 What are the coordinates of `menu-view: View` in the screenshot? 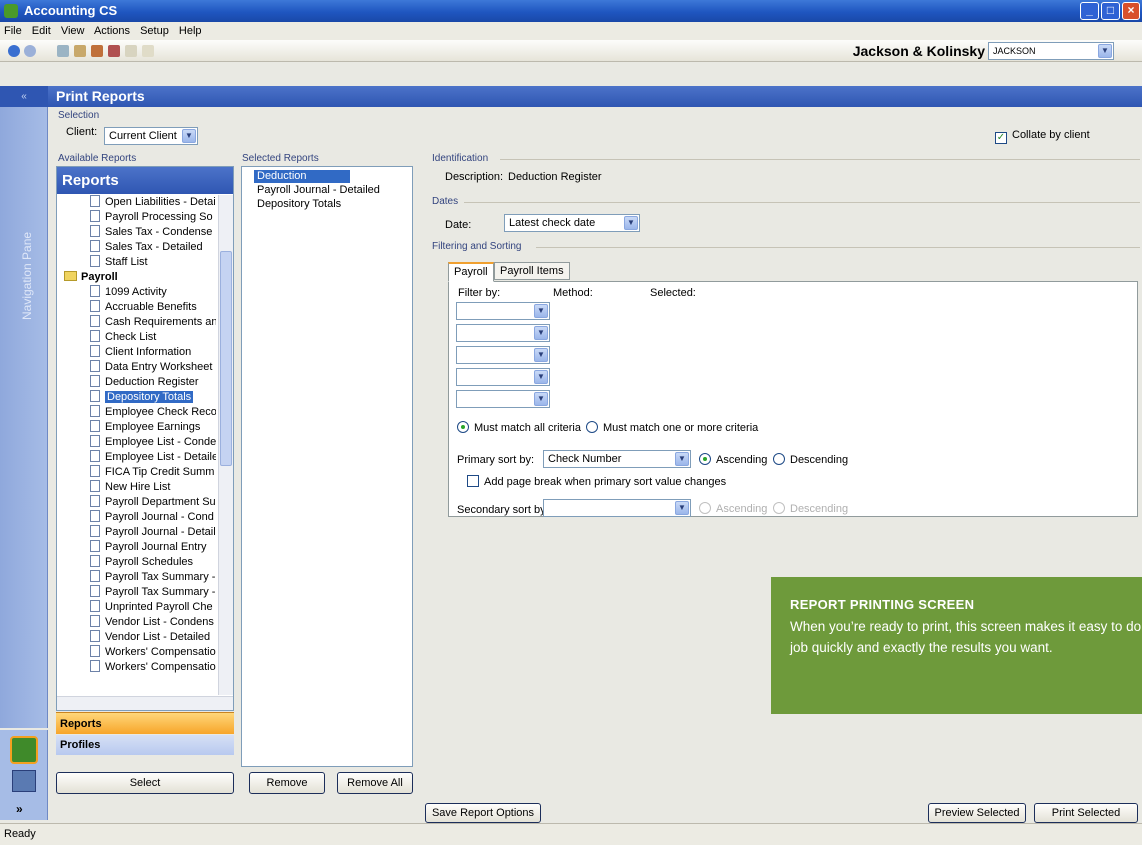 It's located at (73, 31).